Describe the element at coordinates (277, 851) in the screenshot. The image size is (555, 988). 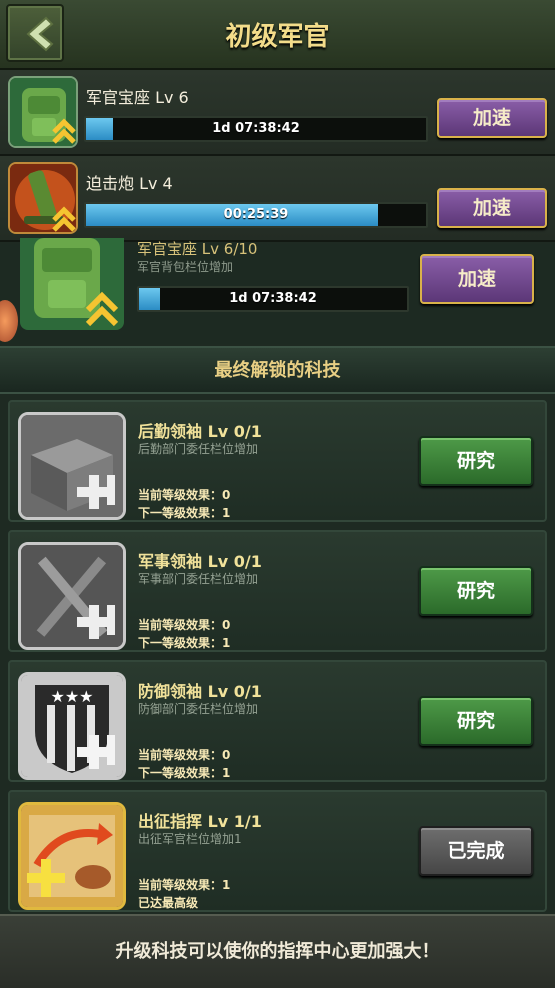
I see `tech-card: 出征指挥 Lv 1/1 出征军官栏位增加1 当前等级效果：1 已达最高级 已完成` at that location.